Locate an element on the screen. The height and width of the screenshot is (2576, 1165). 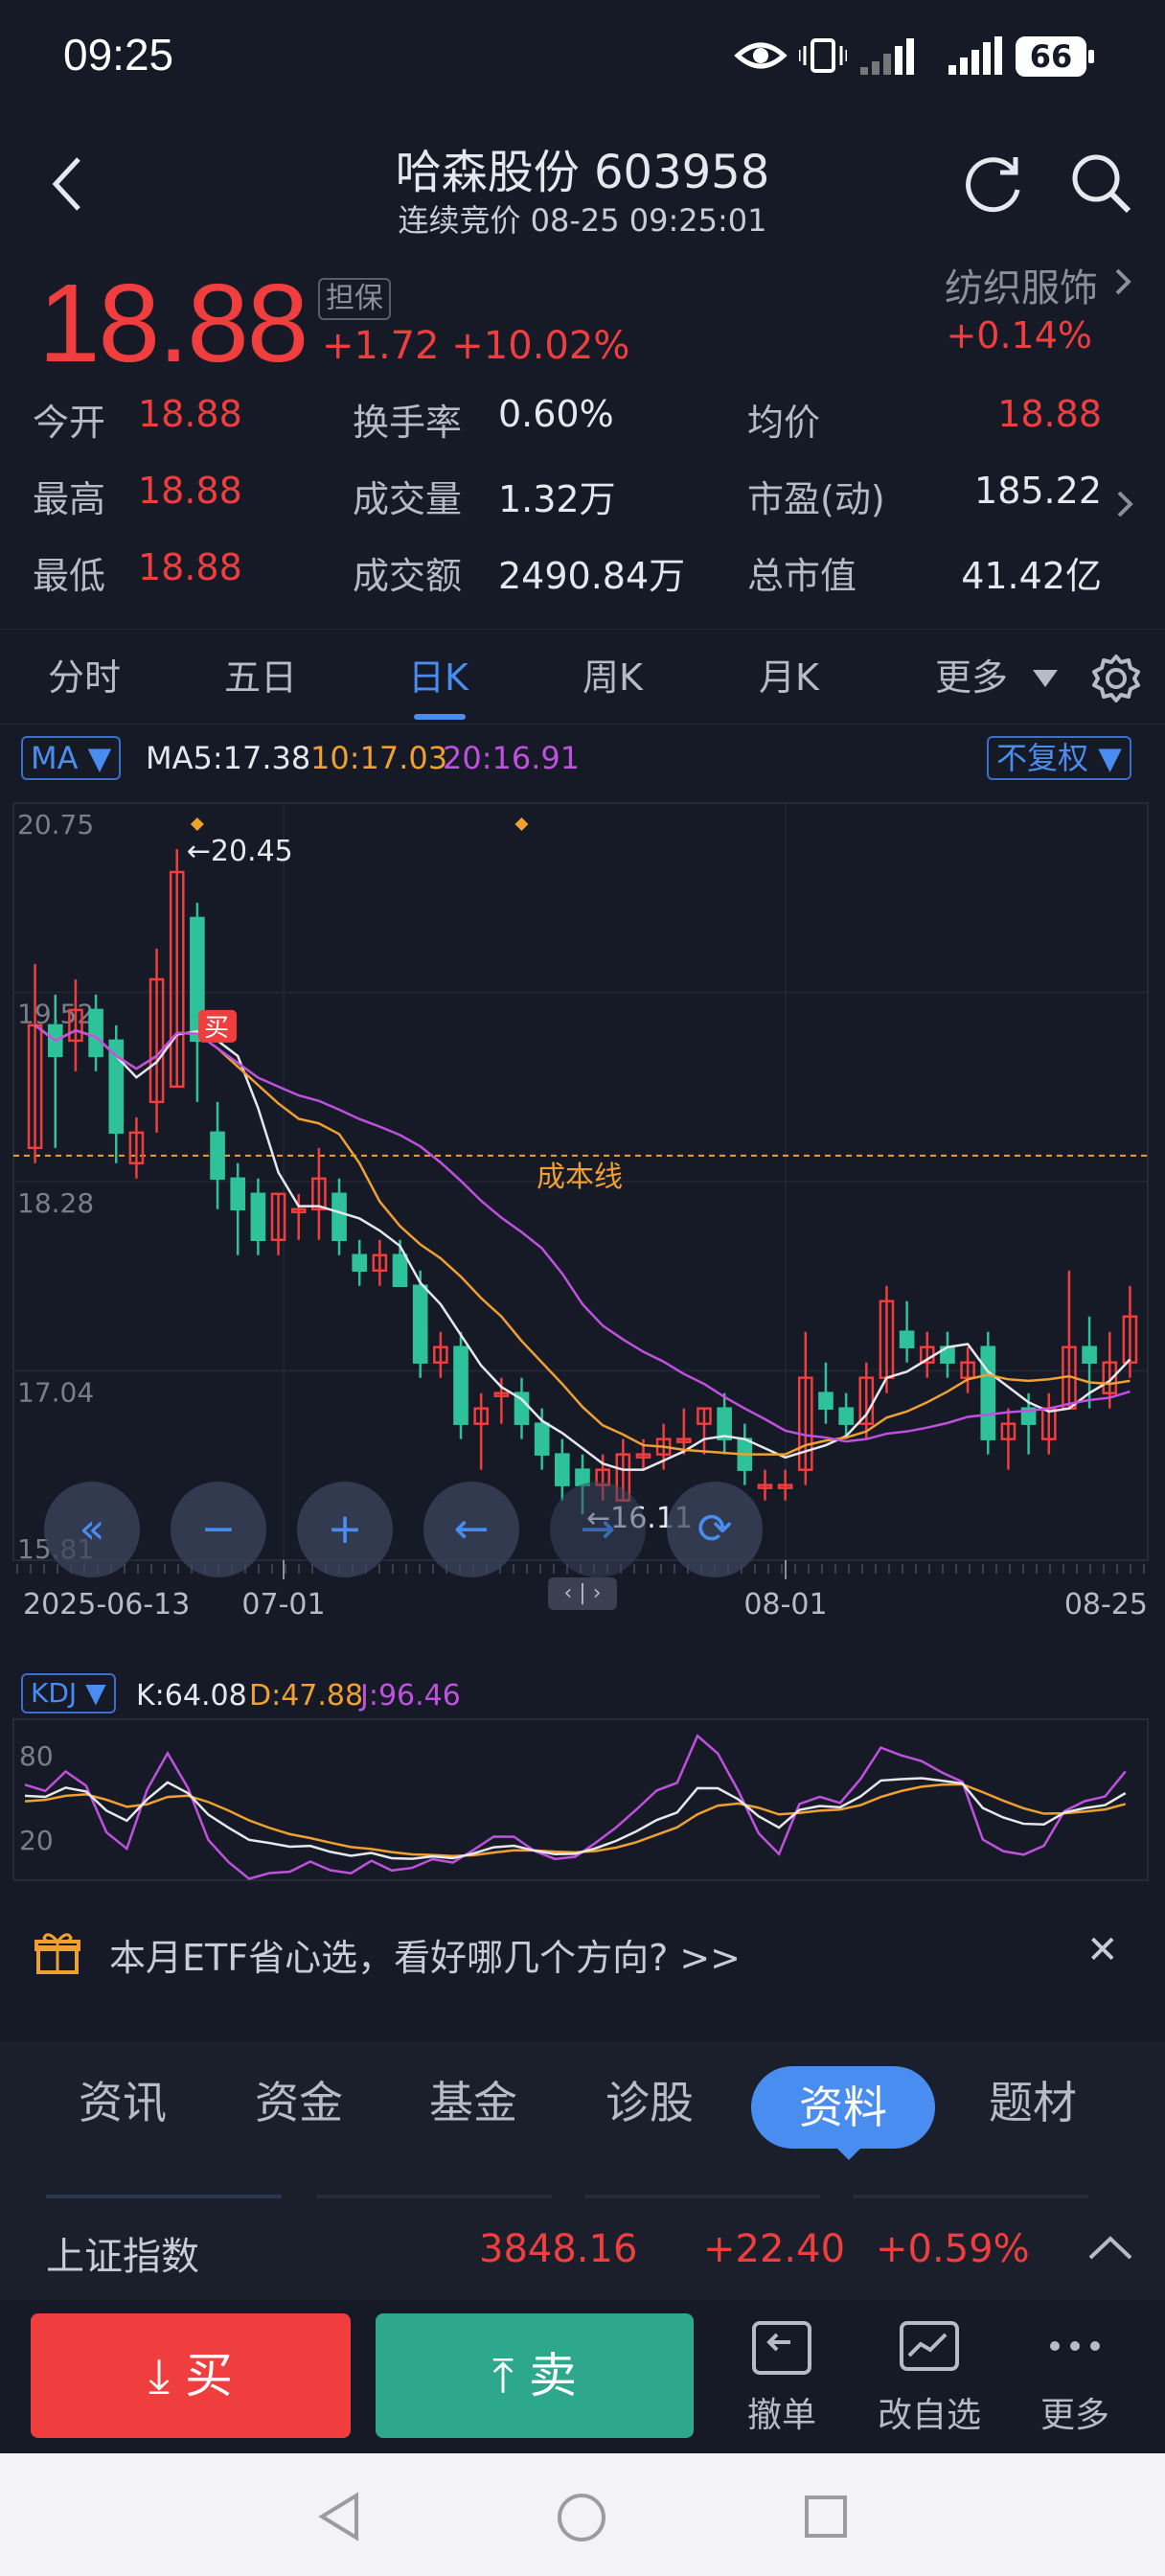
sector-name: 纺织服饰 is located at coordinates (1021, 284).